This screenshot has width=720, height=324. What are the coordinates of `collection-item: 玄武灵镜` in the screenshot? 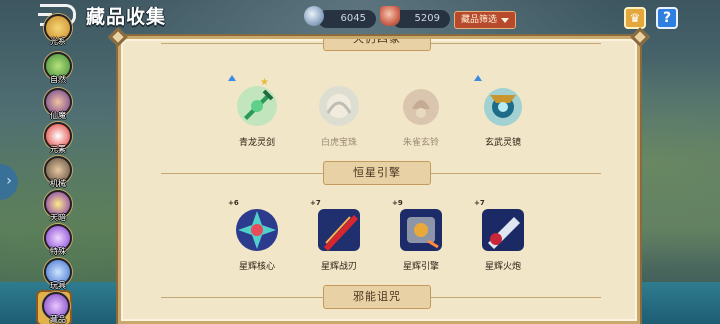 It's located at (503, 111).